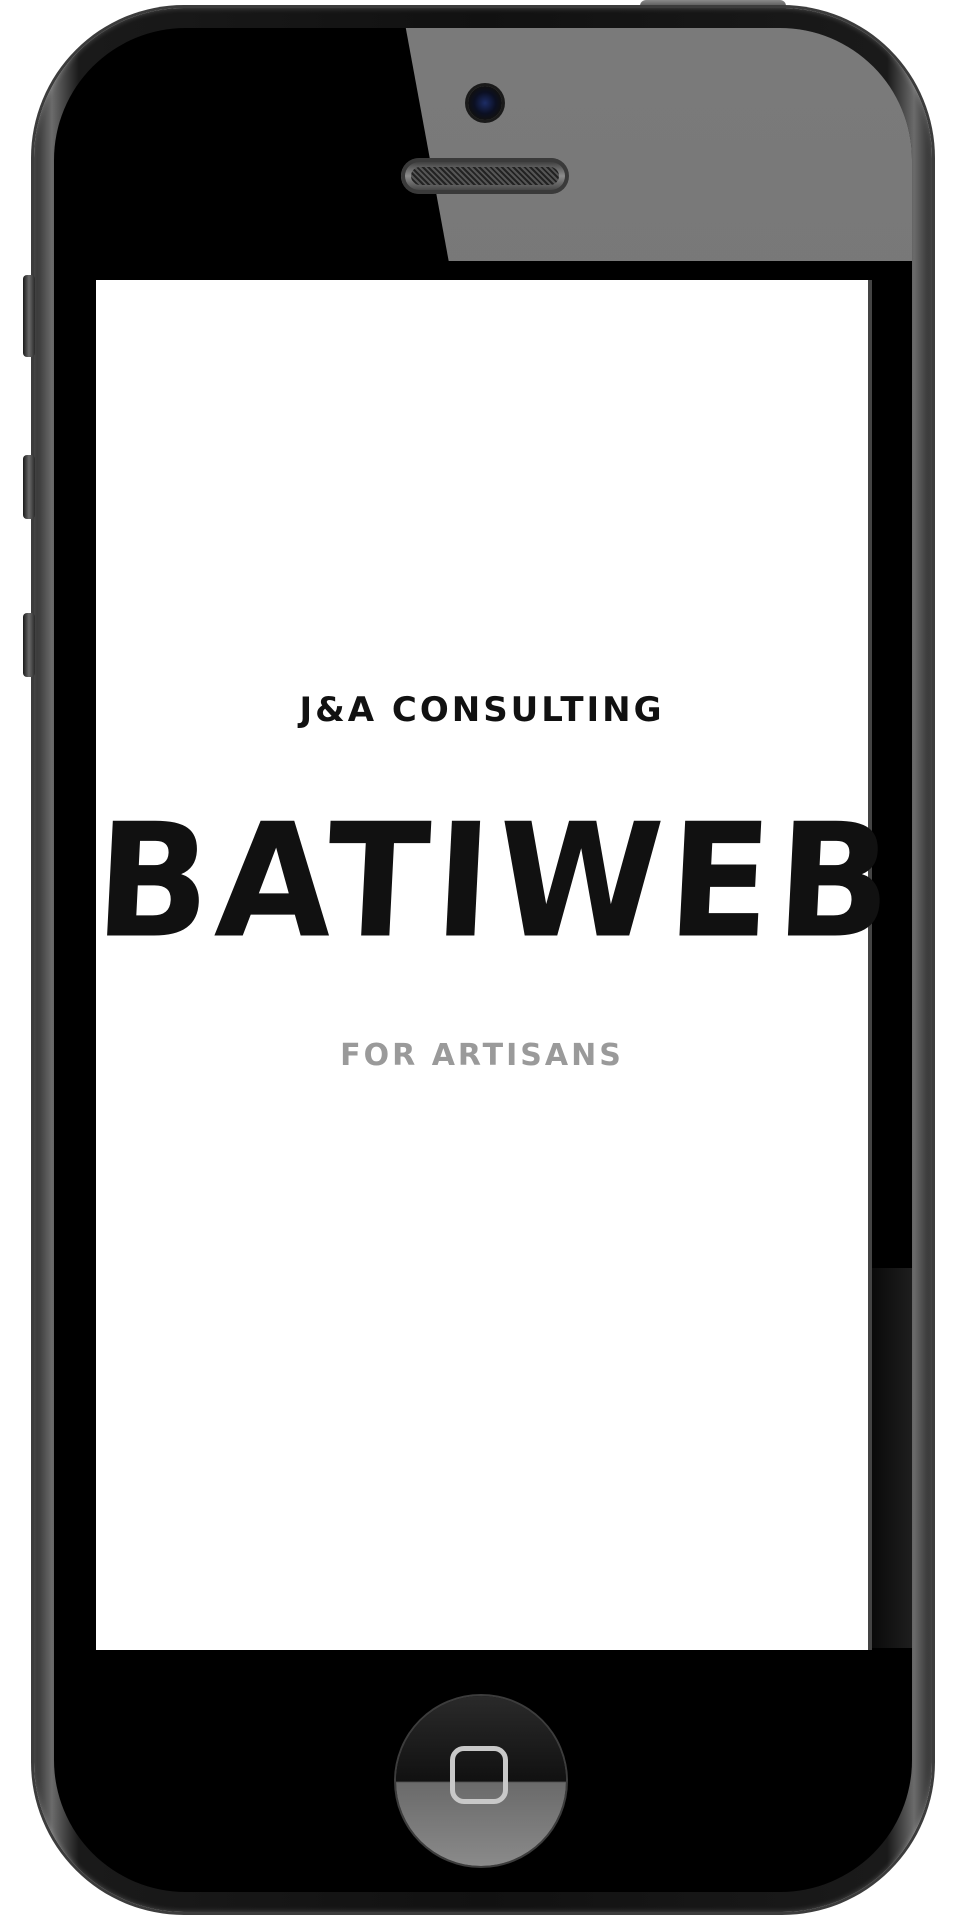 The image size is (960, 1920). I want to click on home-square-icon, so click(479, 1775).